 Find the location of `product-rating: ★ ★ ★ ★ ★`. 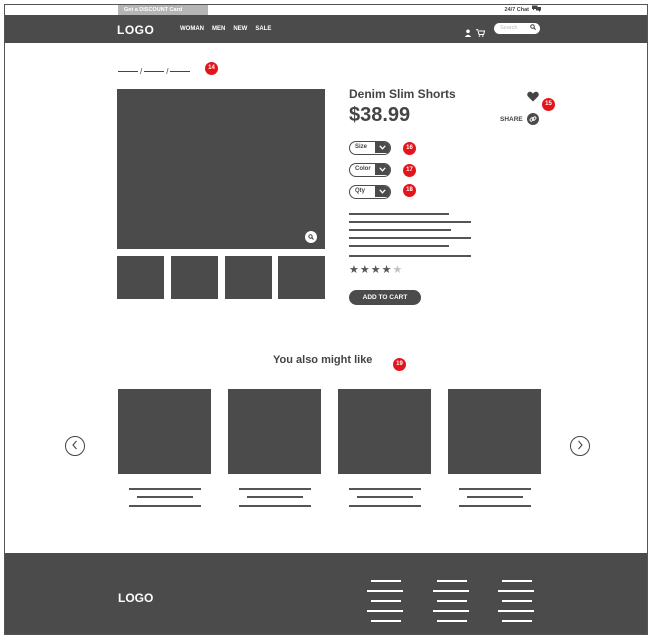

product-rating: ★ ★ ★ ★ ★ is located at coordinates (375, 270).